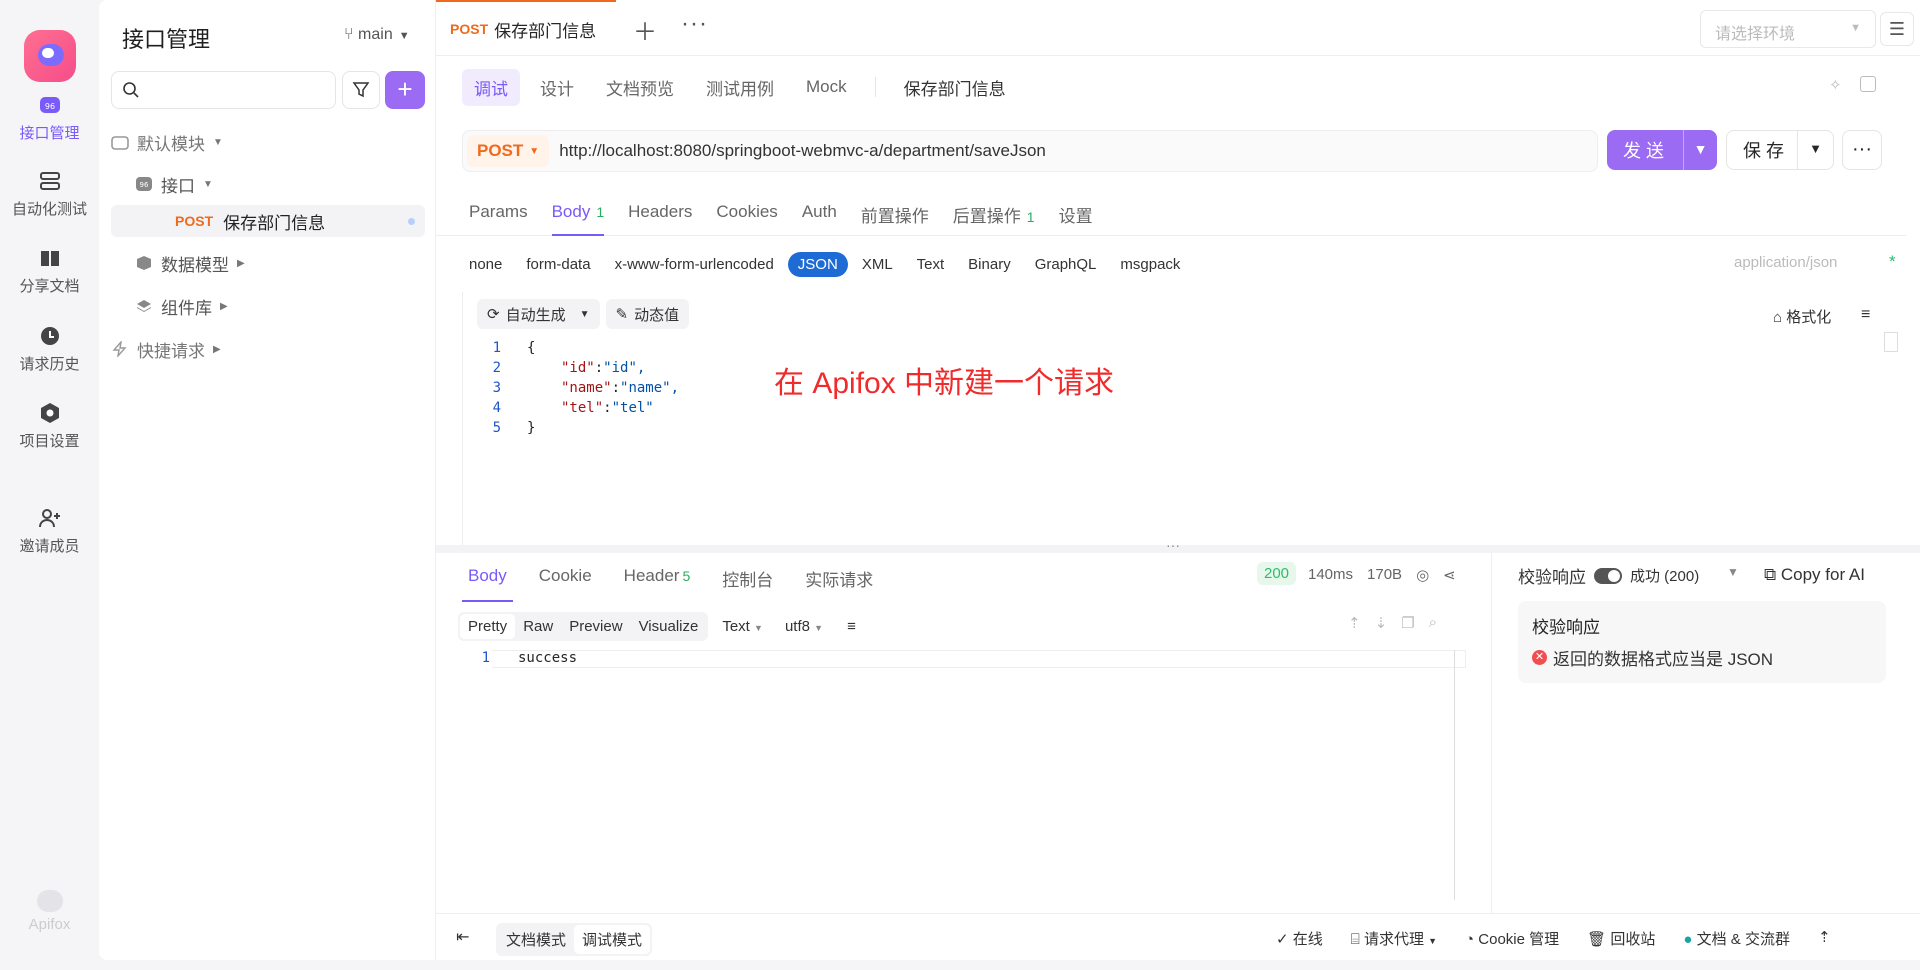 The height and width of the screenshot is (970, 1920). I want to click on save-button: 保 存 ▼, so click(1780, 150).